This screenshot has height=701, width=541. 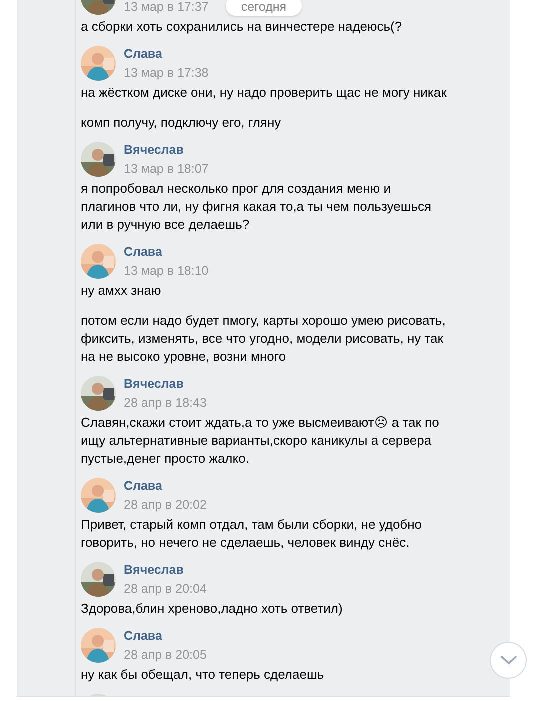 I want to click on scroll-down-button, so click(x=508, y=660).